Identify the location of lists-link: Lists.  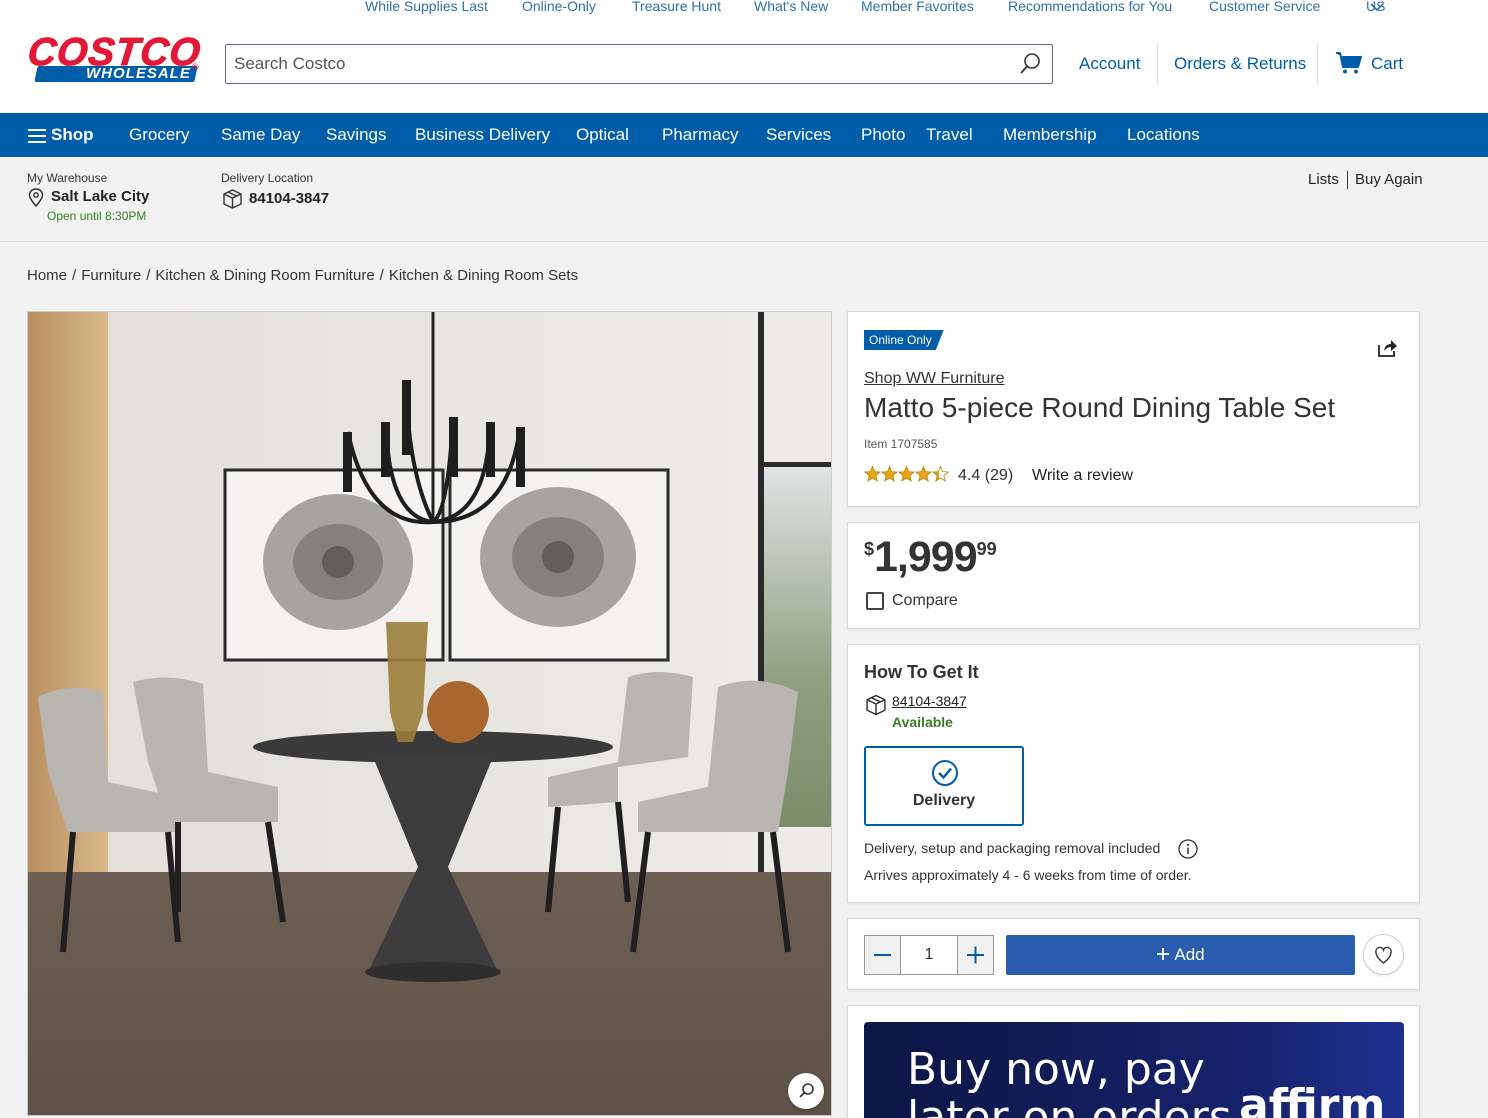
(1323, 179).